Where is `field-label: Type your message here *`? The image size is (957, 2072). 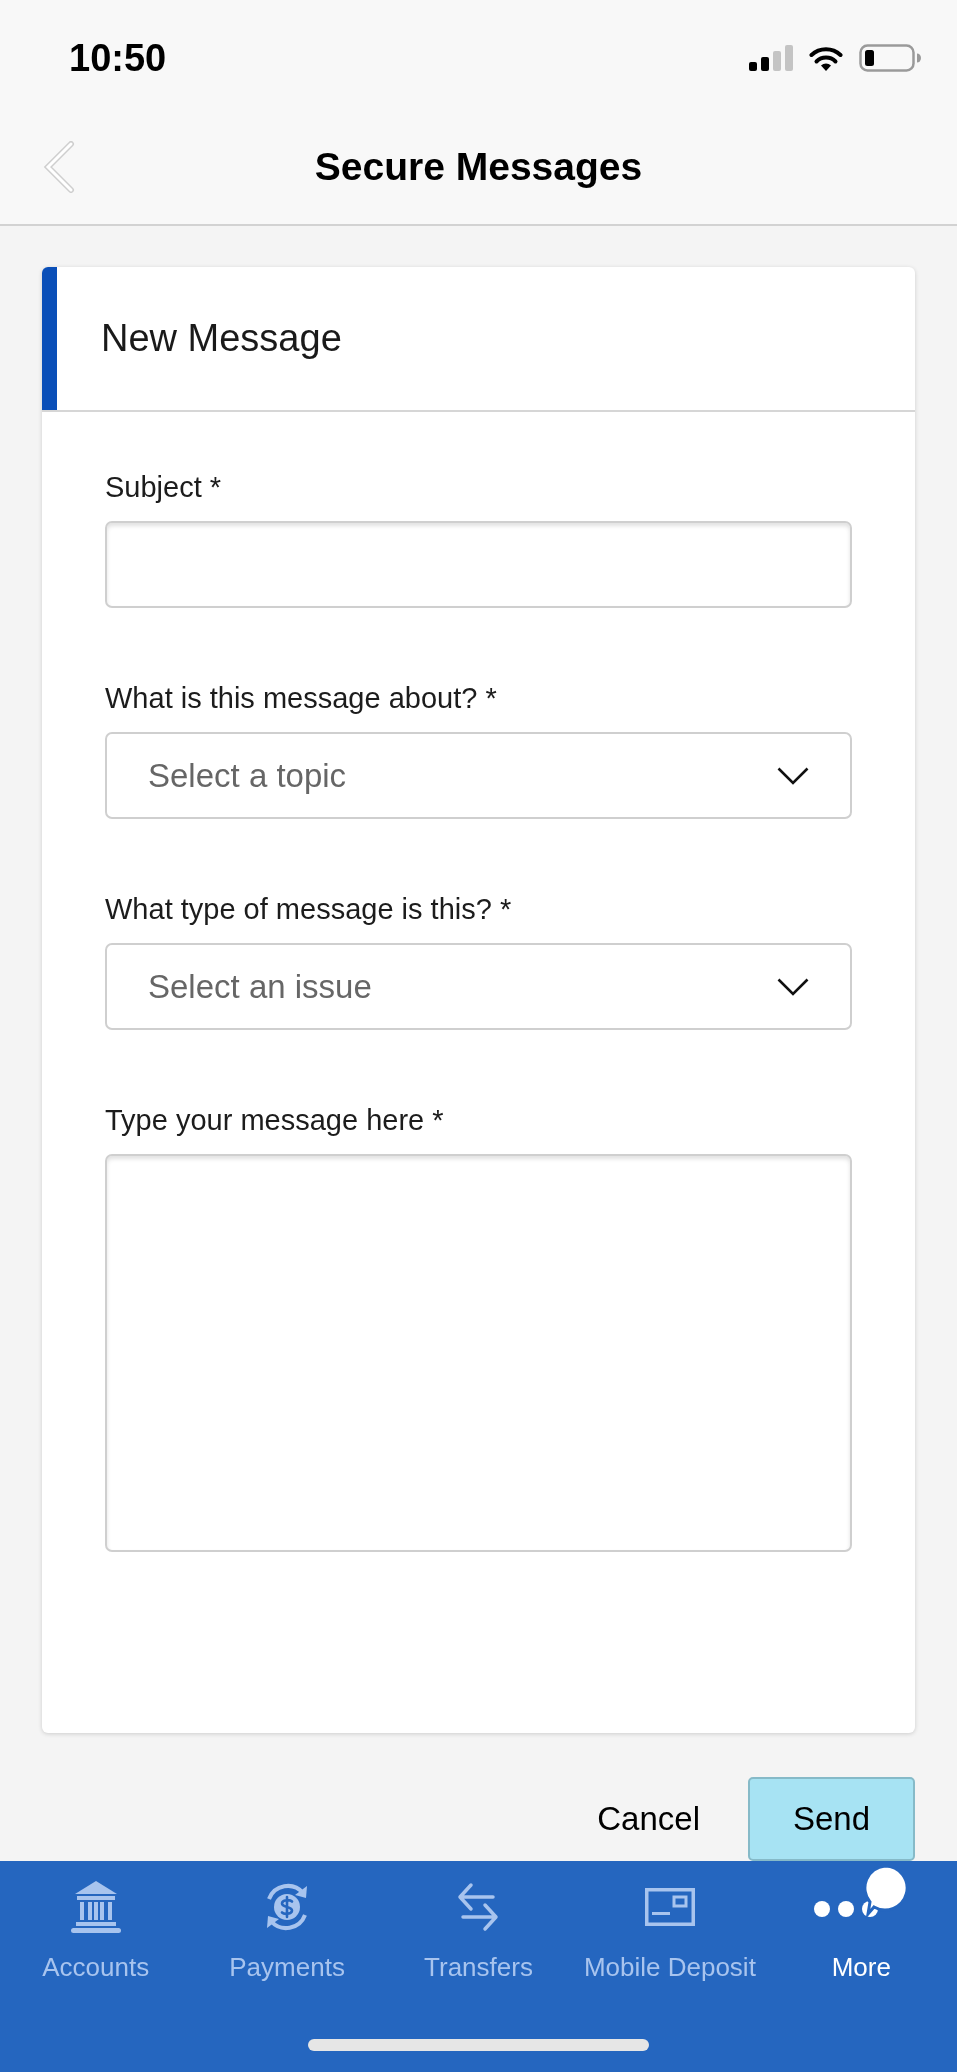
field-label: Type your message here * is located at coordinates (275, 1120).